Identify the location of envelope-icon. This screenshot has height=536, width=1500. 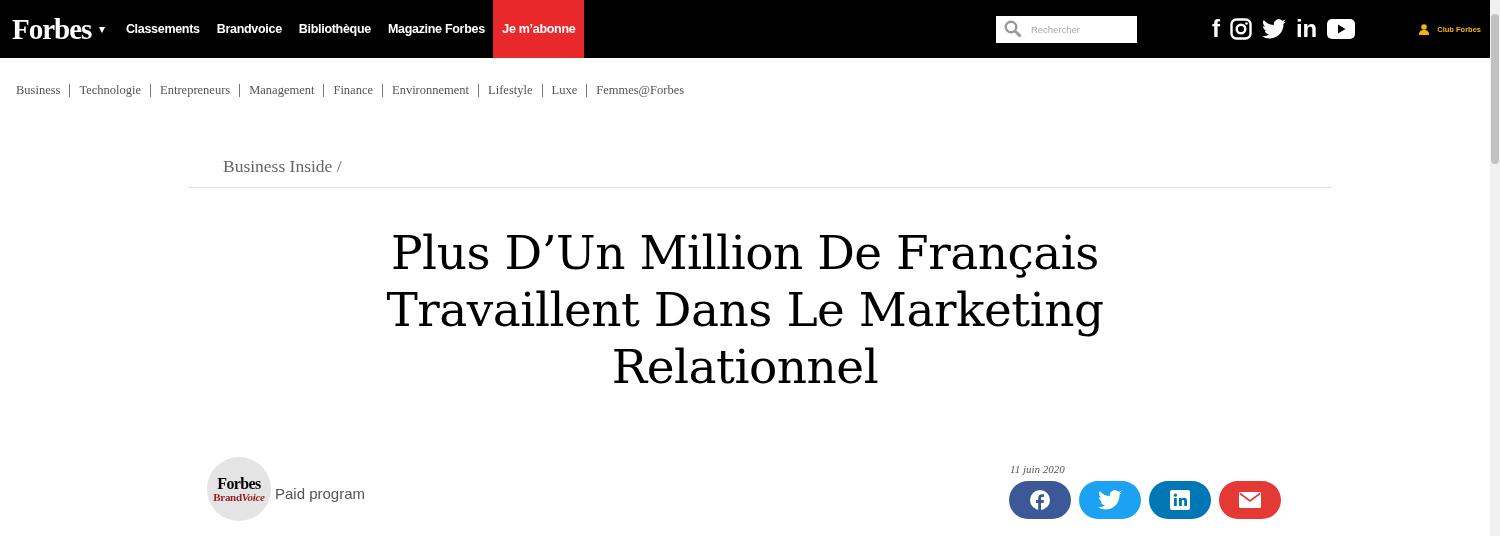
(1250, 500).